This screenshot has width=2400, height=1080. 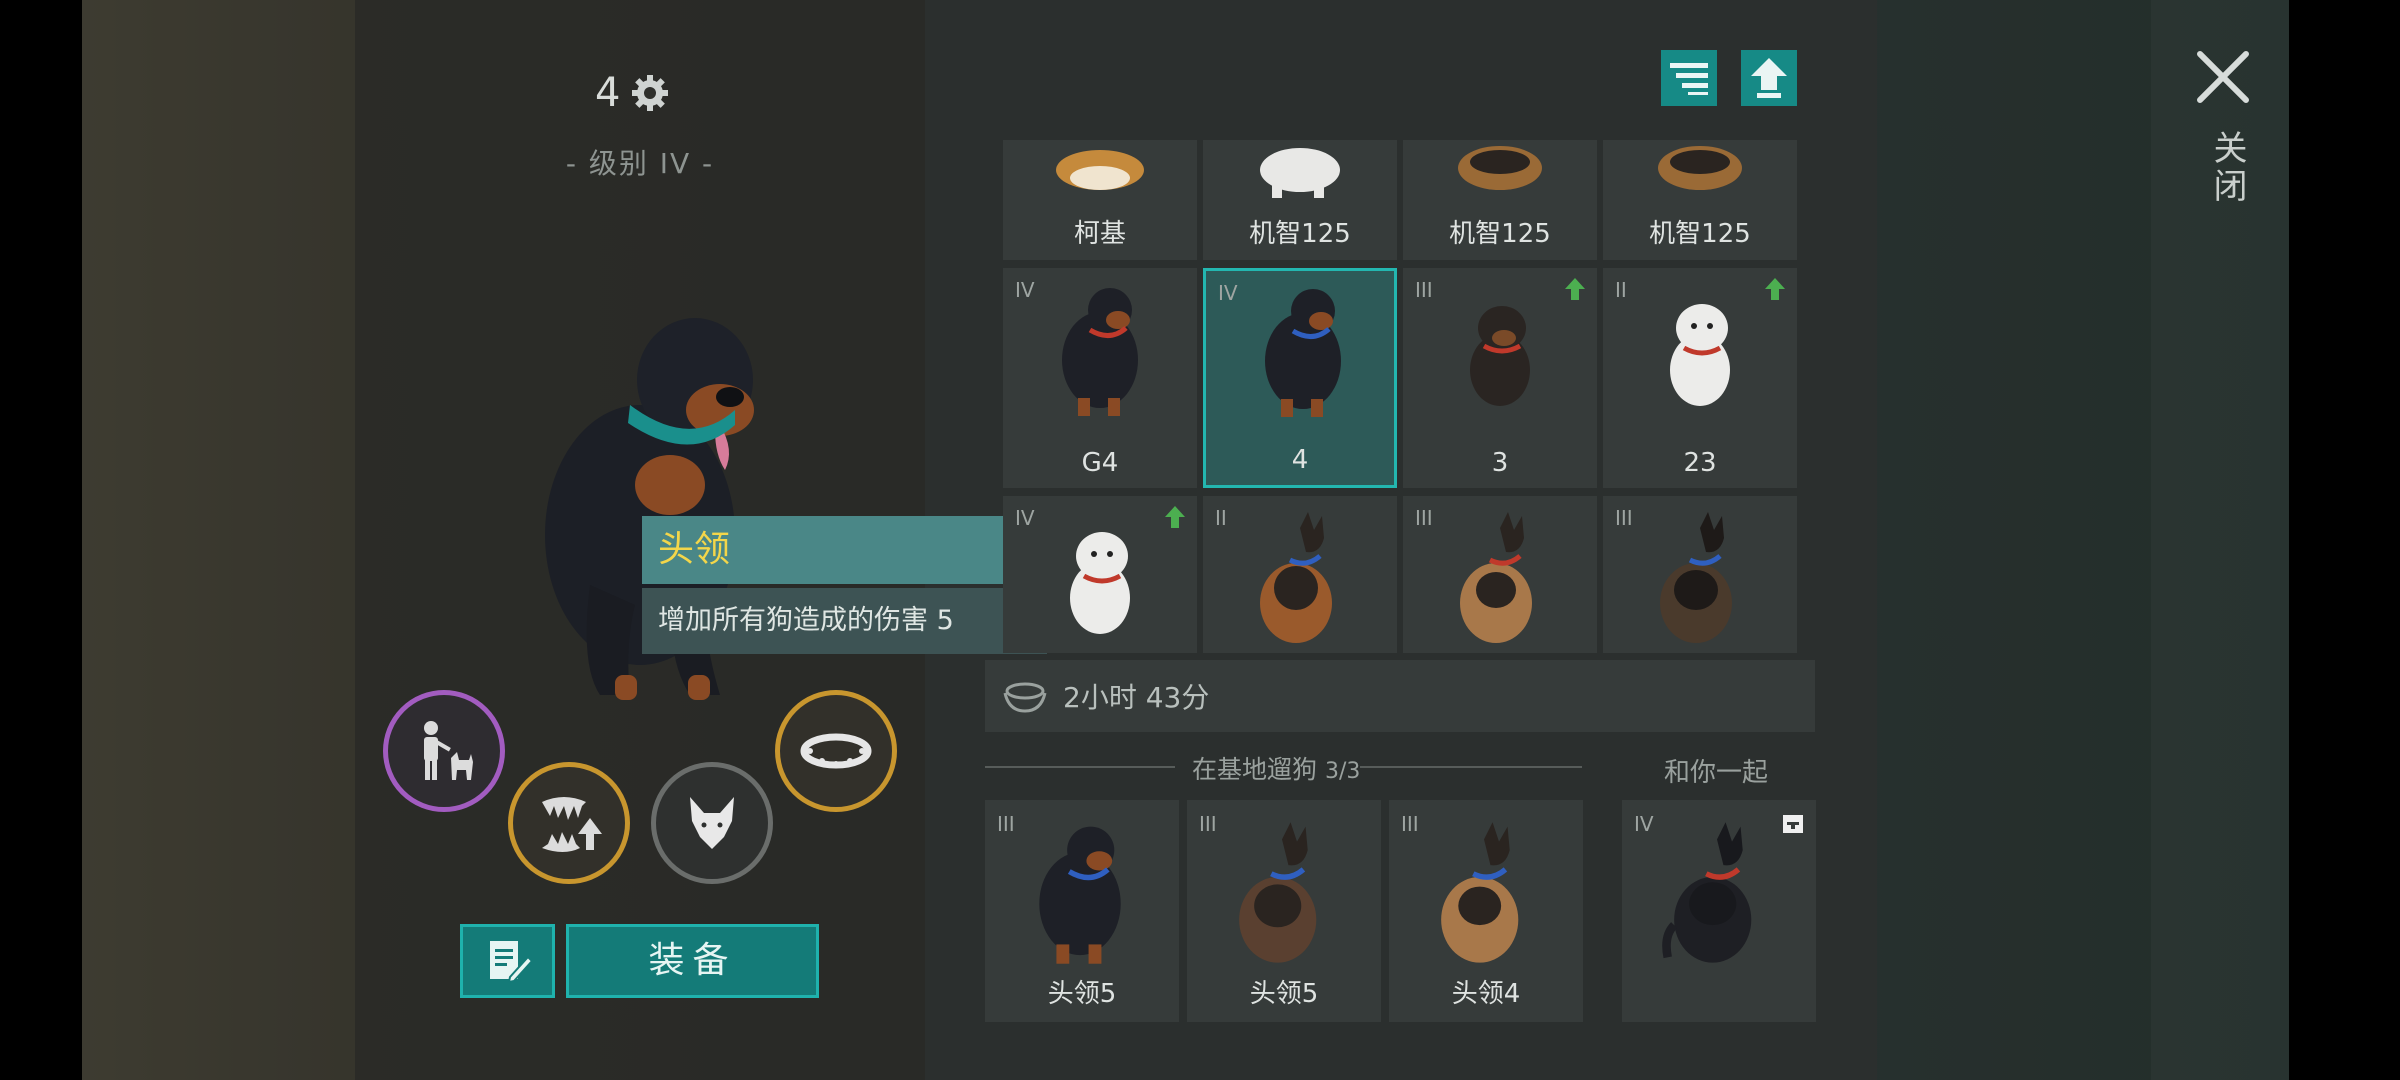 I want to click on dog-card: IV G4, so click(x=1100, y=378).